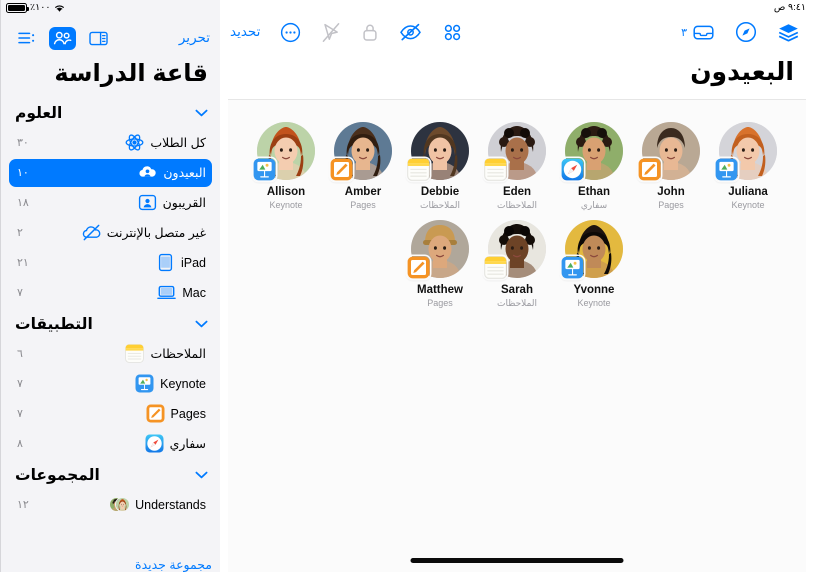 Image resolution: width=814 pixels, height=572 pixels. What do you see at coordinates (23, 173) in the screenshot?
I see `sidebar-item-count: ١٠` at bounding box center [23, 173].